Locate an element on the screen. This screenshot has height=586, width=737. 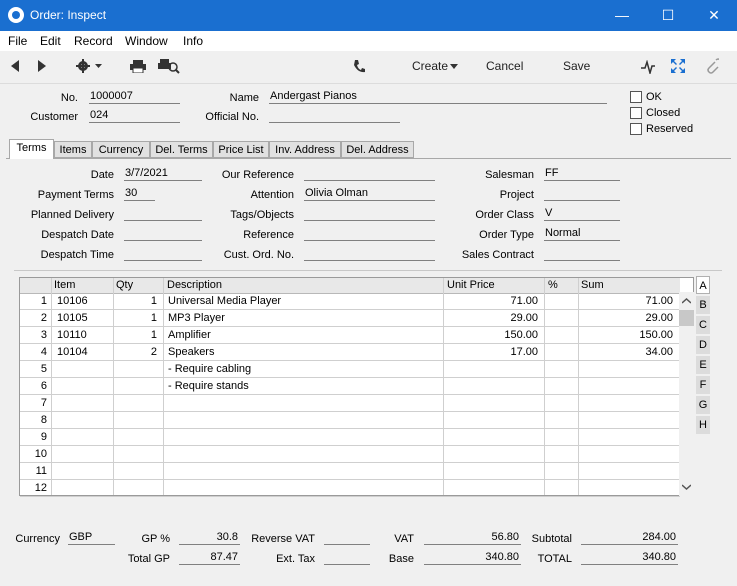
print-preview-icon is located at coordinates (169, 66).